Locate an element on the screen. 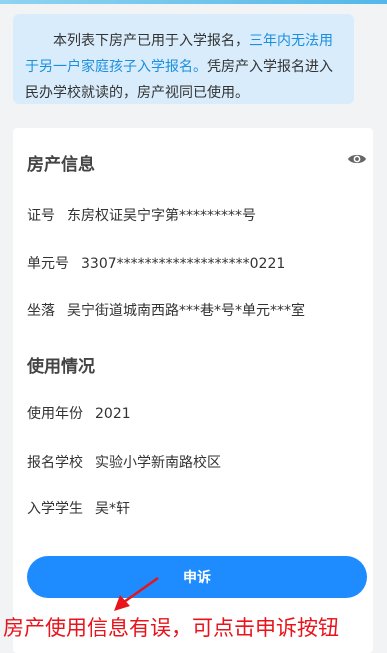 The image size is (387, 653). field-cert-number: 证号 东房权证吴宁字第*********号 is located at coordinates (141, 215).